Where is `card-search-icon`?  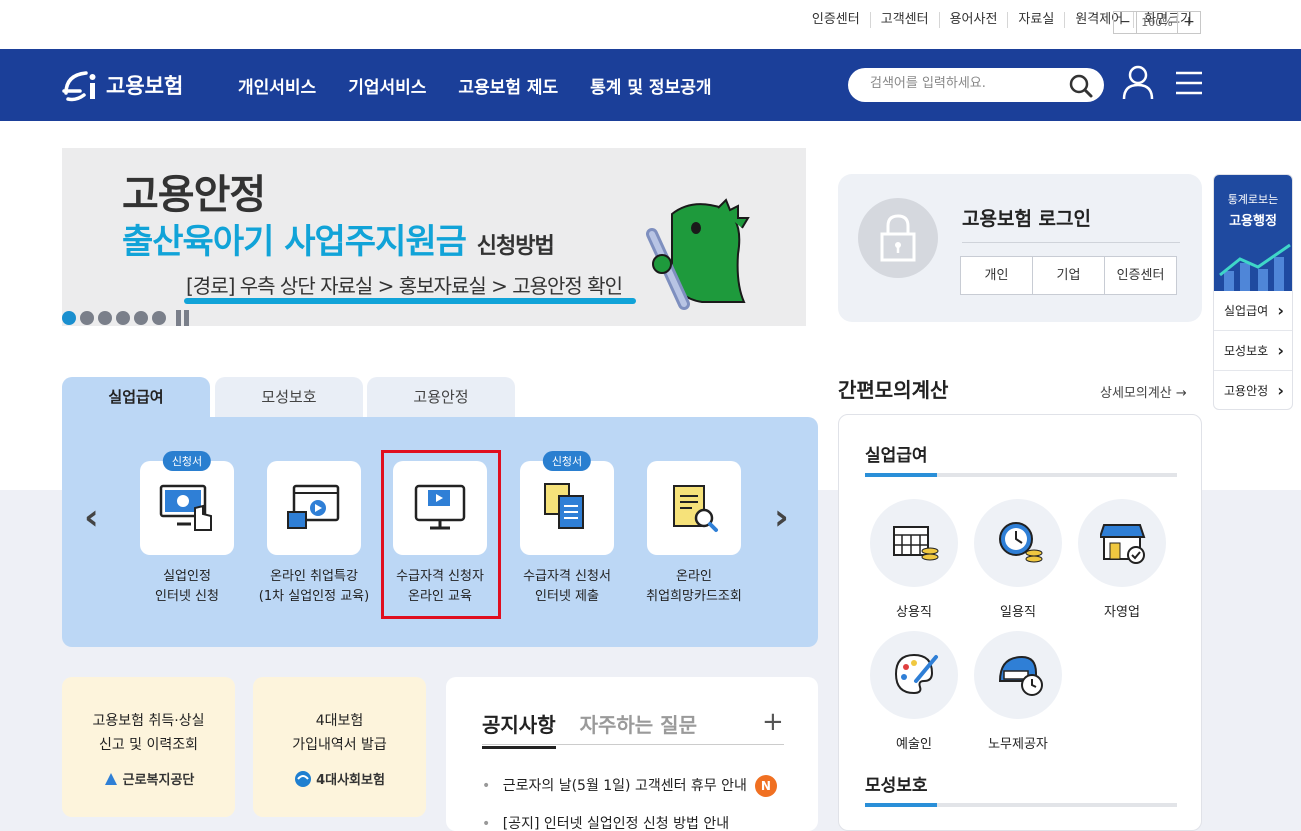
card-search-icon is located at coordinates (695, 508).